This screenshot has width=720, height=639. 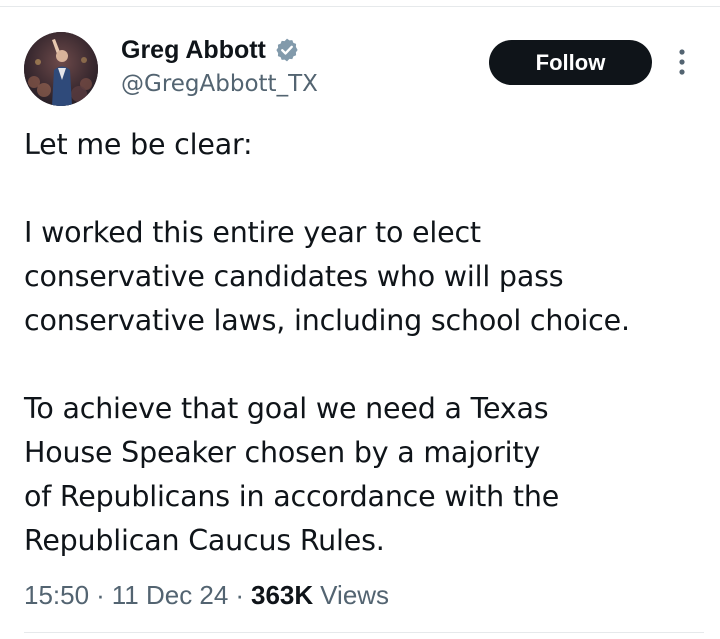 I want to click on author-display-name: Greg Abbott, so click(x=193, y=50).